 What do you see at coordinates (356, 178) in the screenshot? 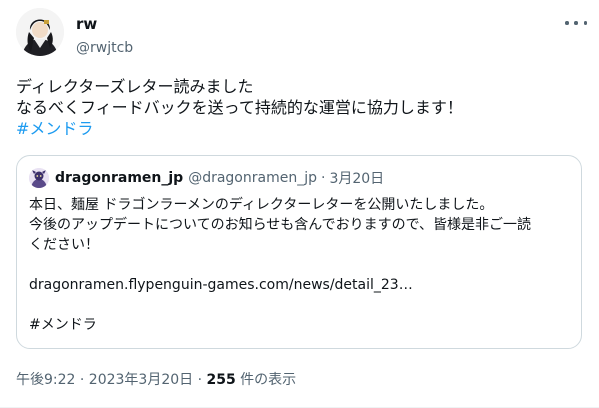
I see `quoted-date: 3月20日` at bounding box center [356, 178].